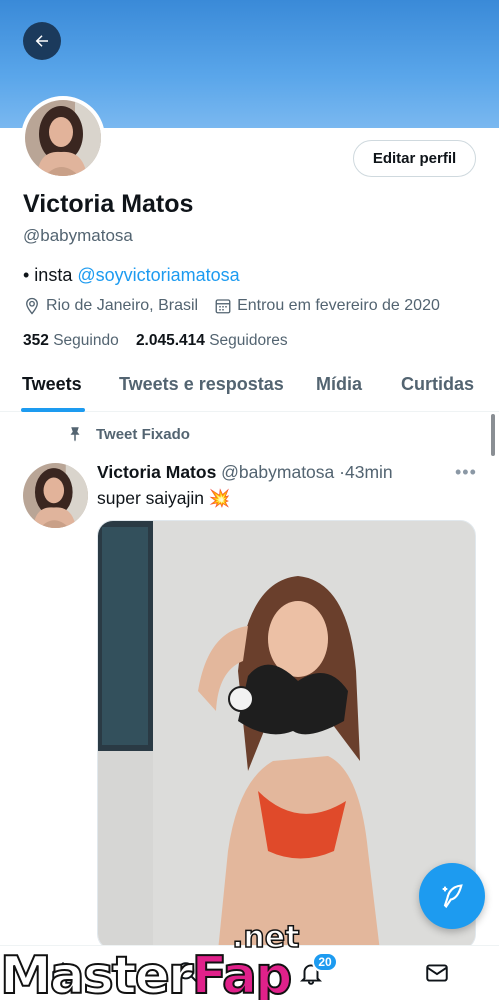 This screenshot has height=1000, width=499. I want to click on followers-count: 2.045.414, so click(170, 340).